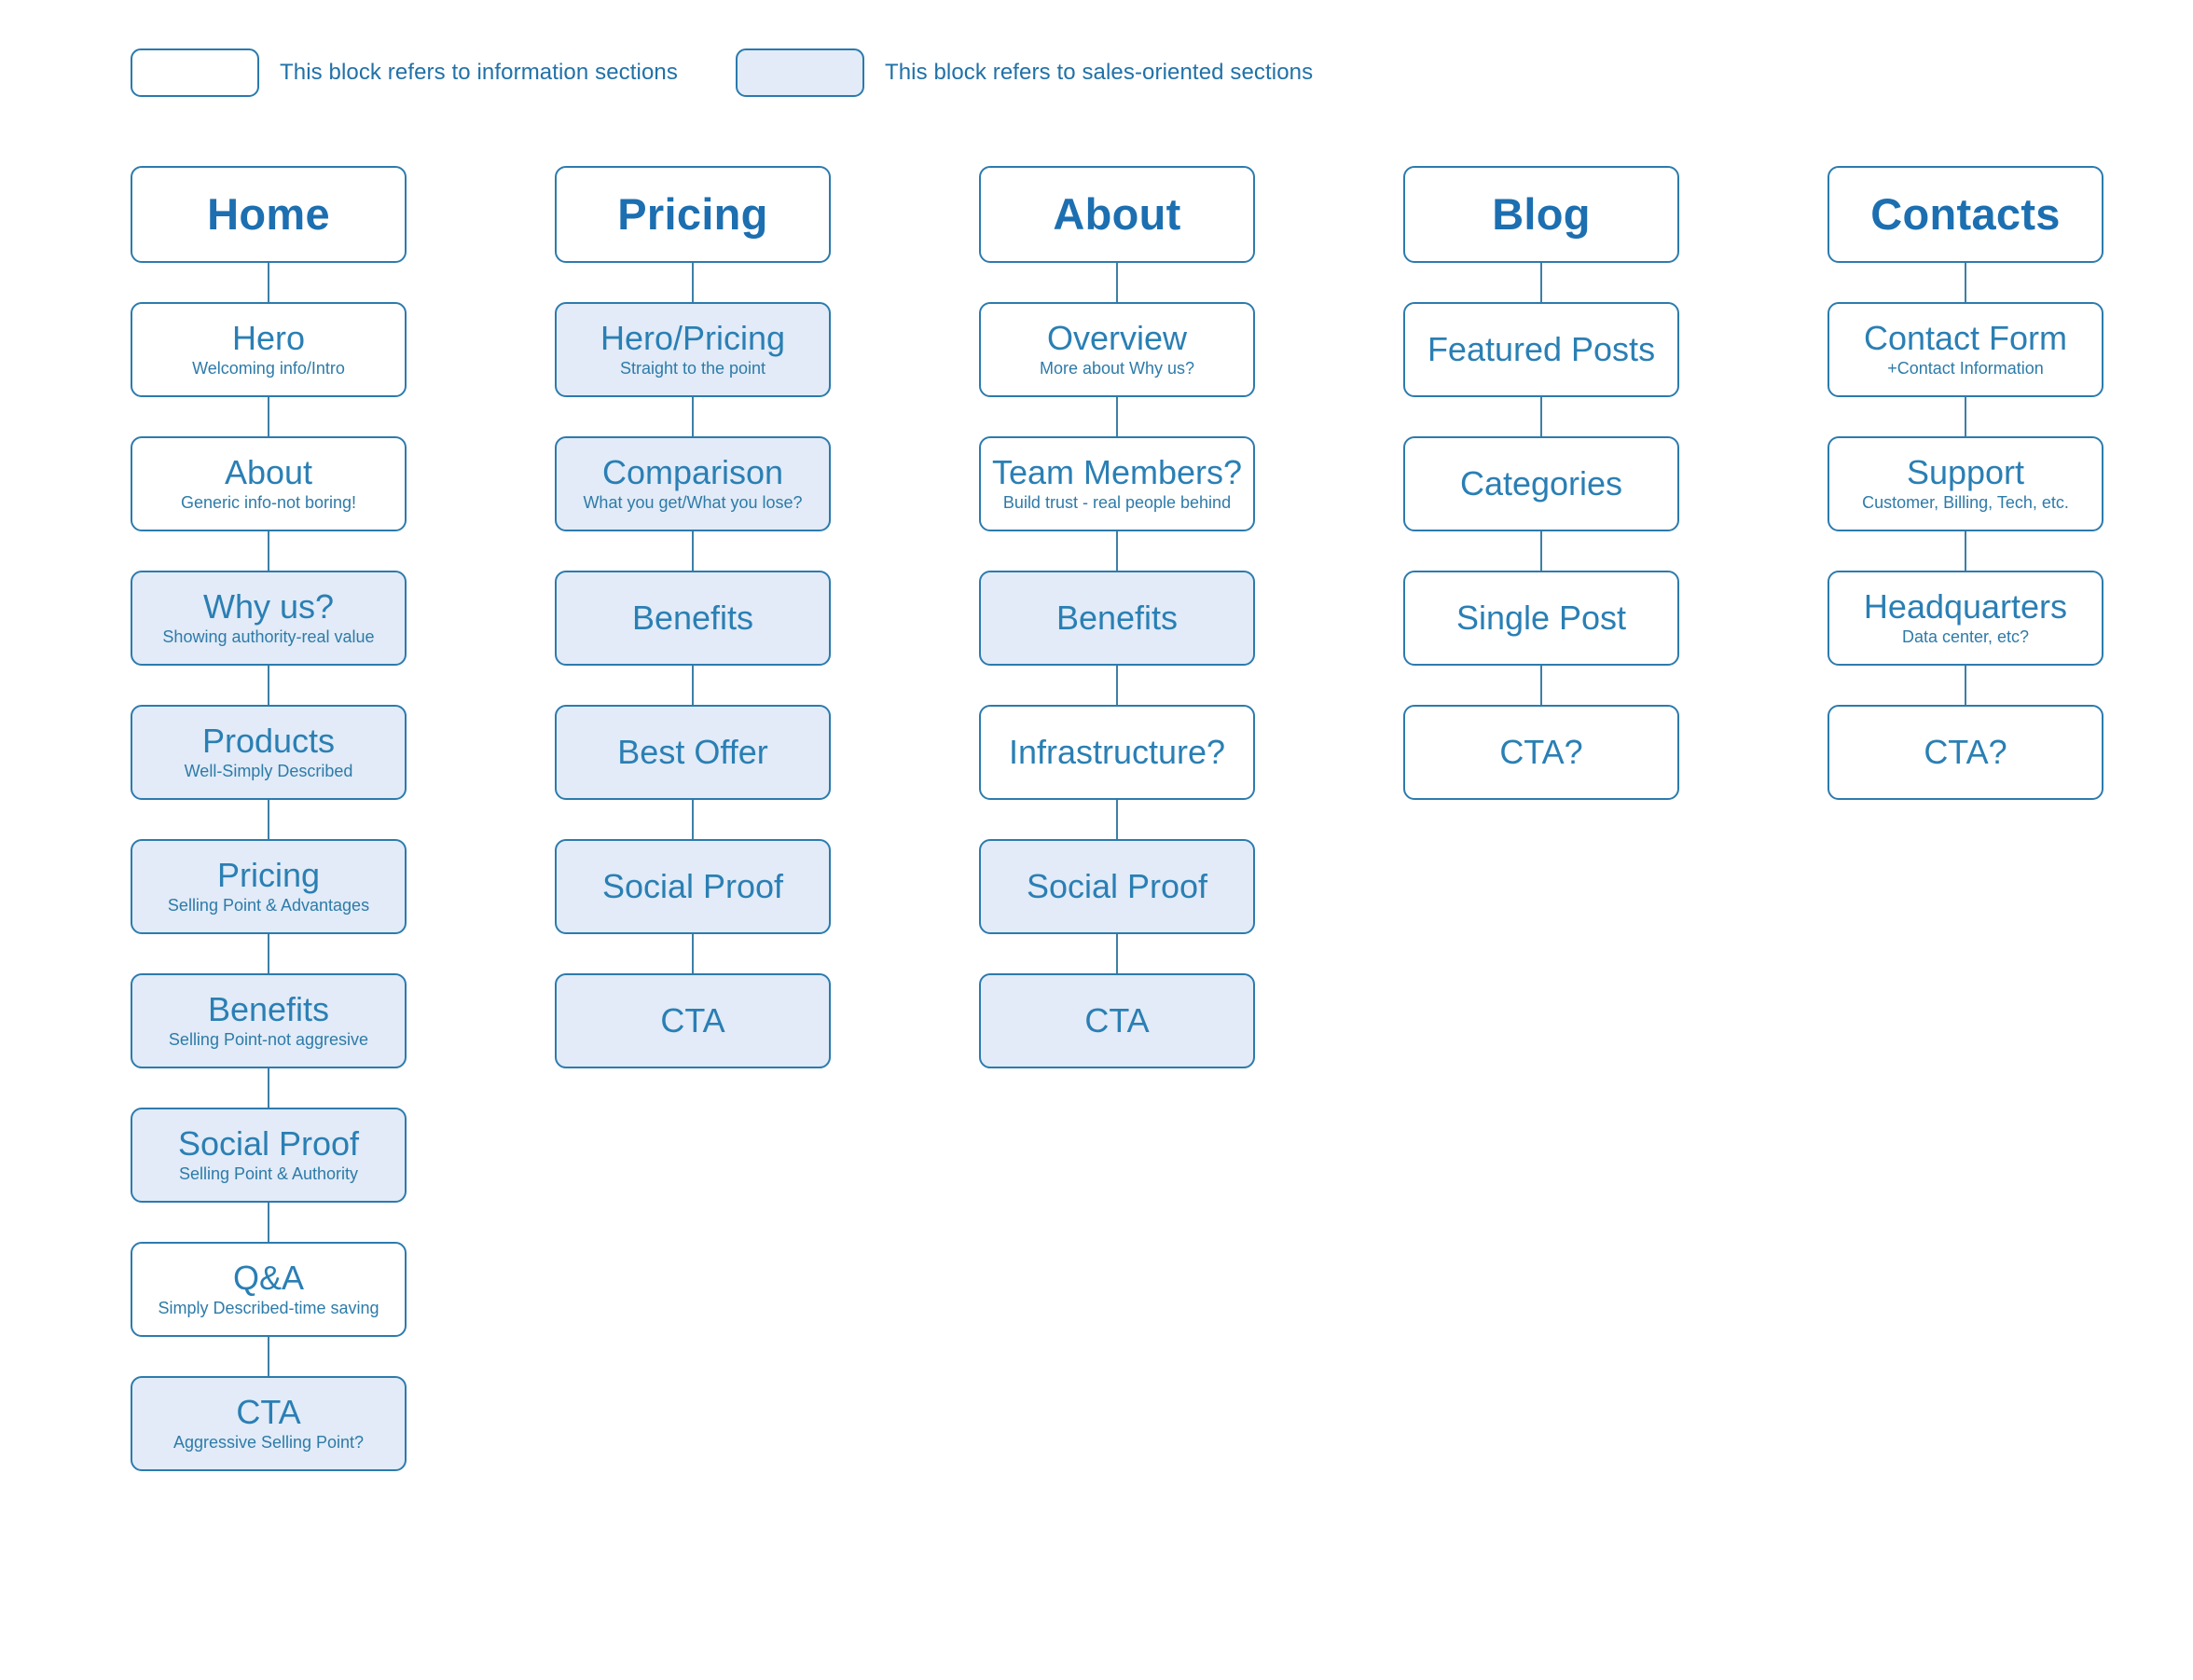 Image resolution: width=2193 pixels, height=1680 pixels. I want to click on page-node-blog: Blog, so click(1541, 214).